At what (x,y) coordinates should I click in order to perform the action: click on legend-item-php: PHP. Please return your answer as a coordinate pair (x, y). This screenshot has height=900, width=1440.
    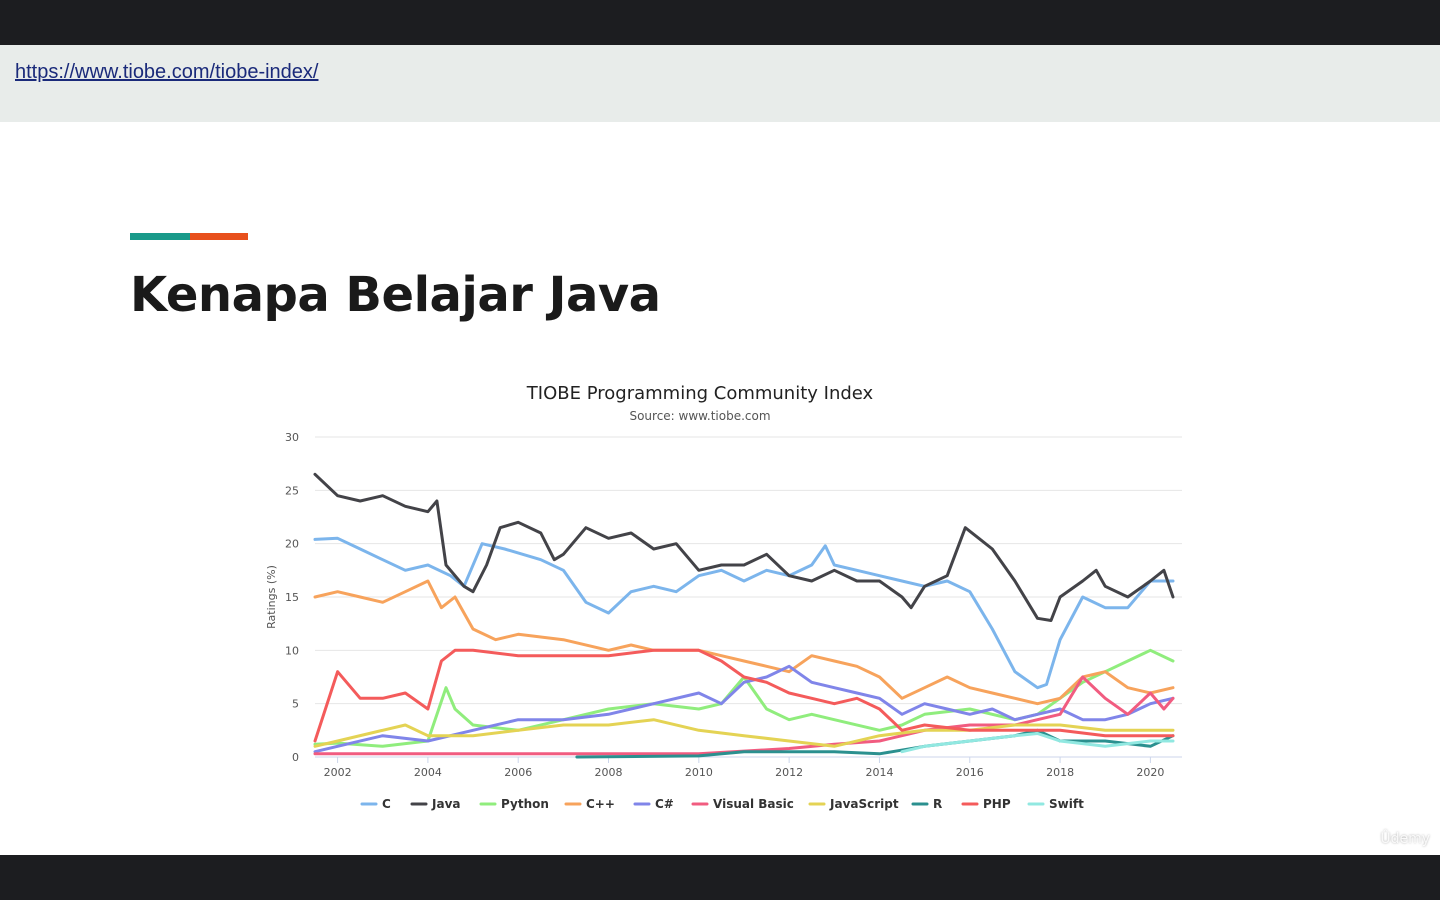
    Looking at the image, I should click on (986, 804).